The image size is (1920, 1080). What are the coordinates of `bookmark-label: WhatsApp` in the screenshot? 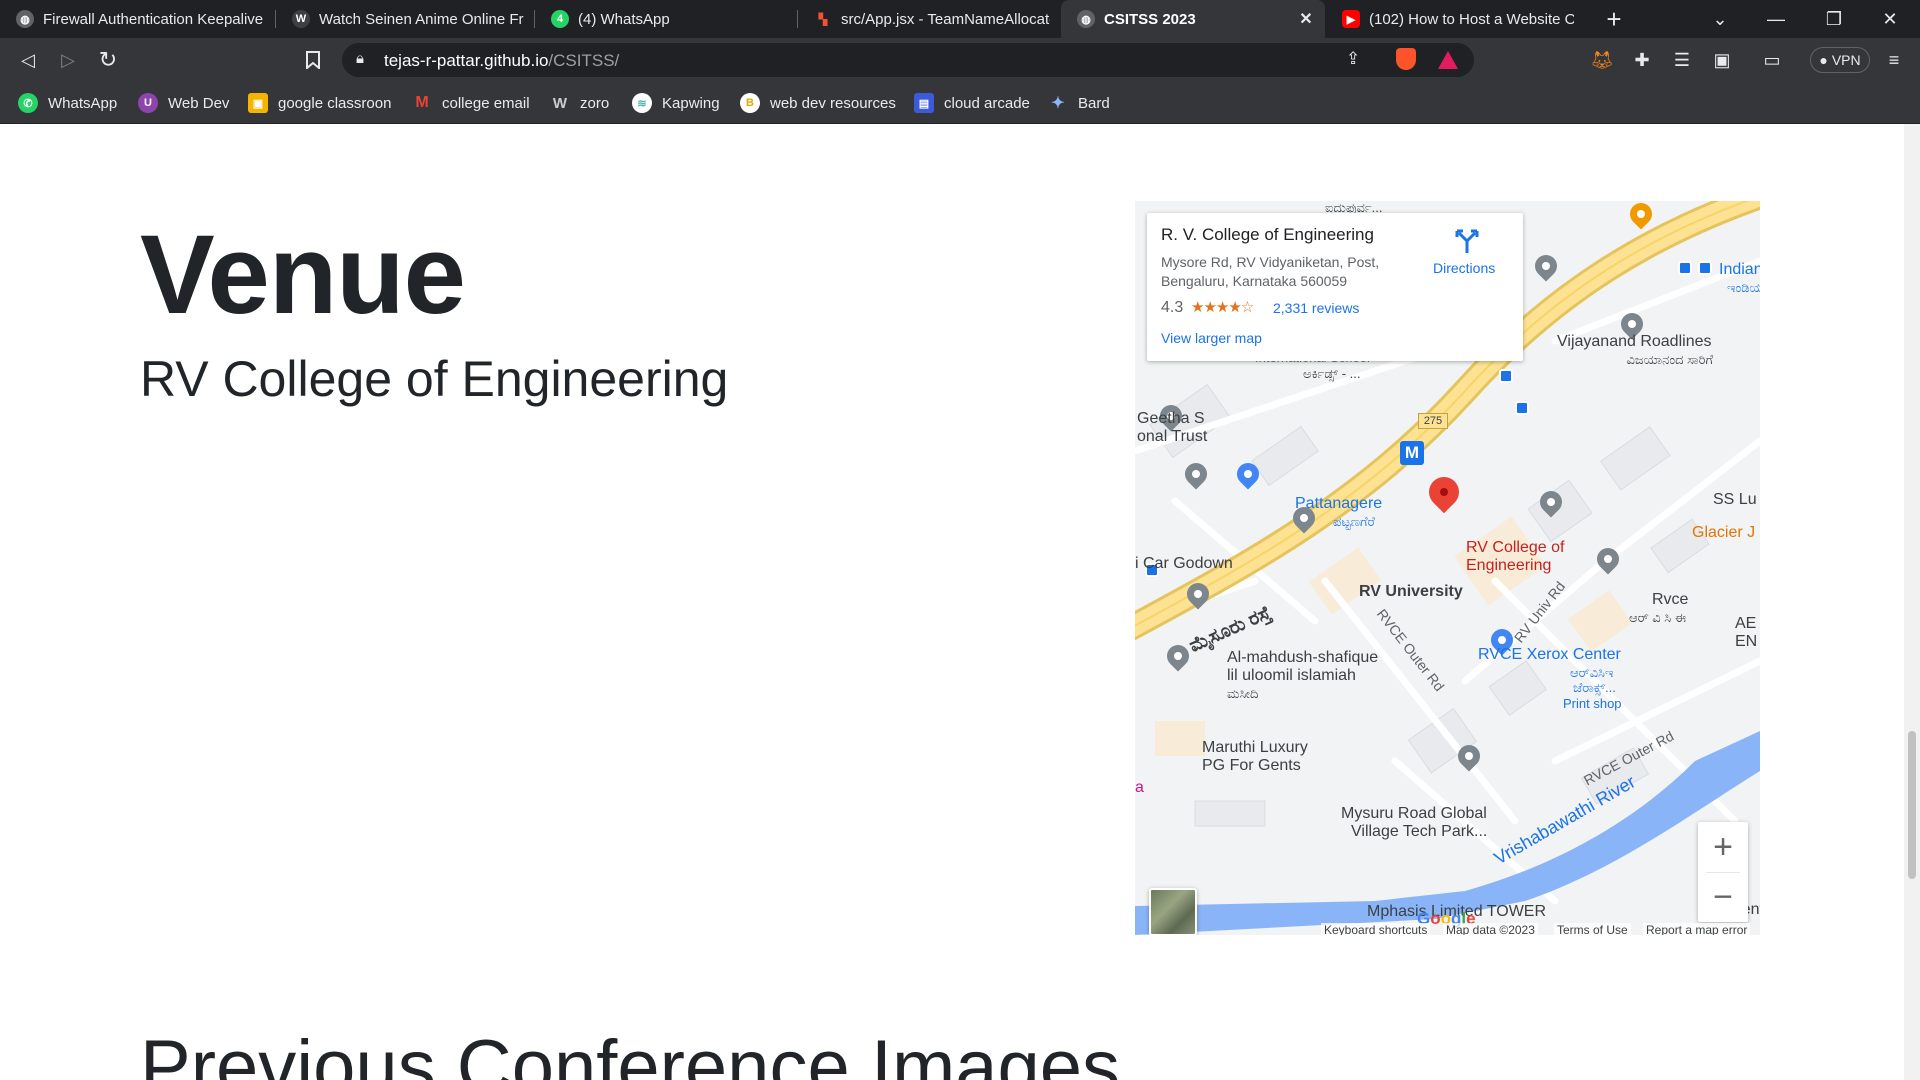 It's located at (83, 103).